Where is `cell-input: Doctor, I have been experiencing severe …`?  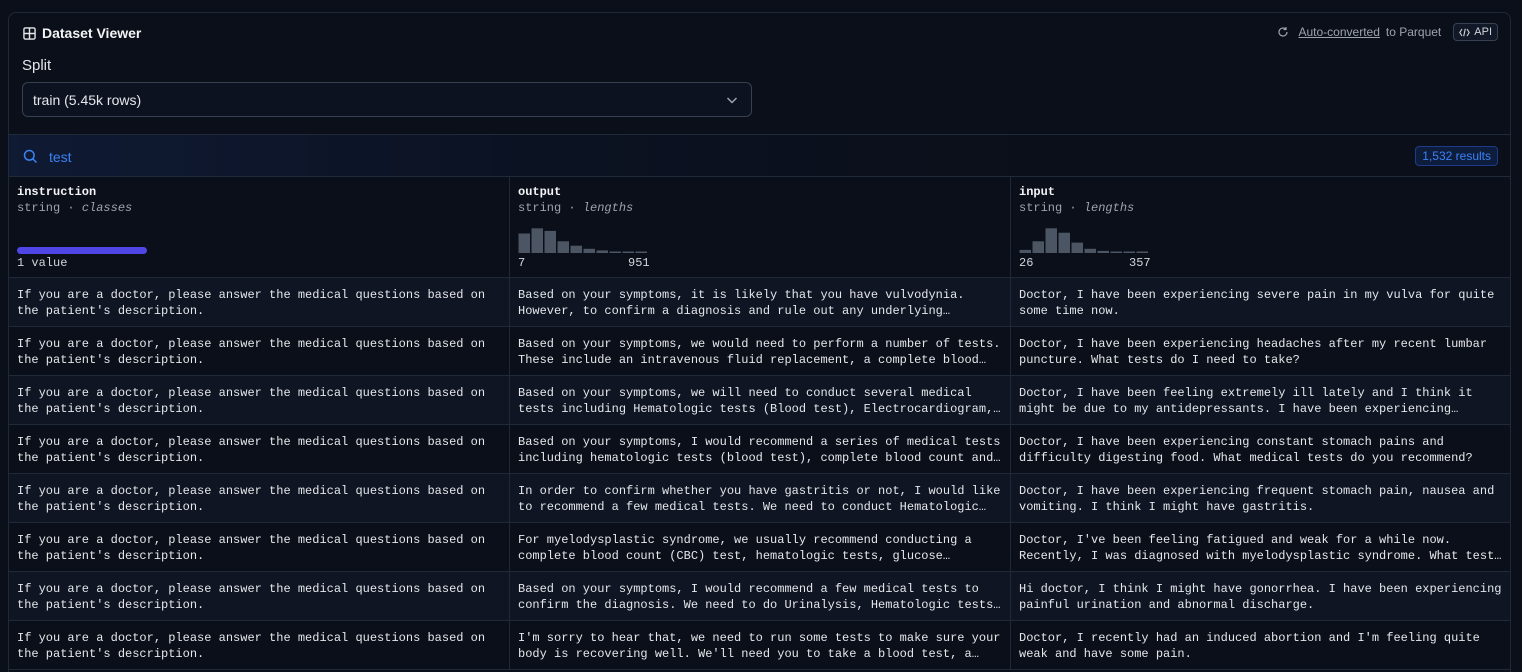
cell-input: Doctor, I have been experiencing severe … is located at coordinates (1260, 302).